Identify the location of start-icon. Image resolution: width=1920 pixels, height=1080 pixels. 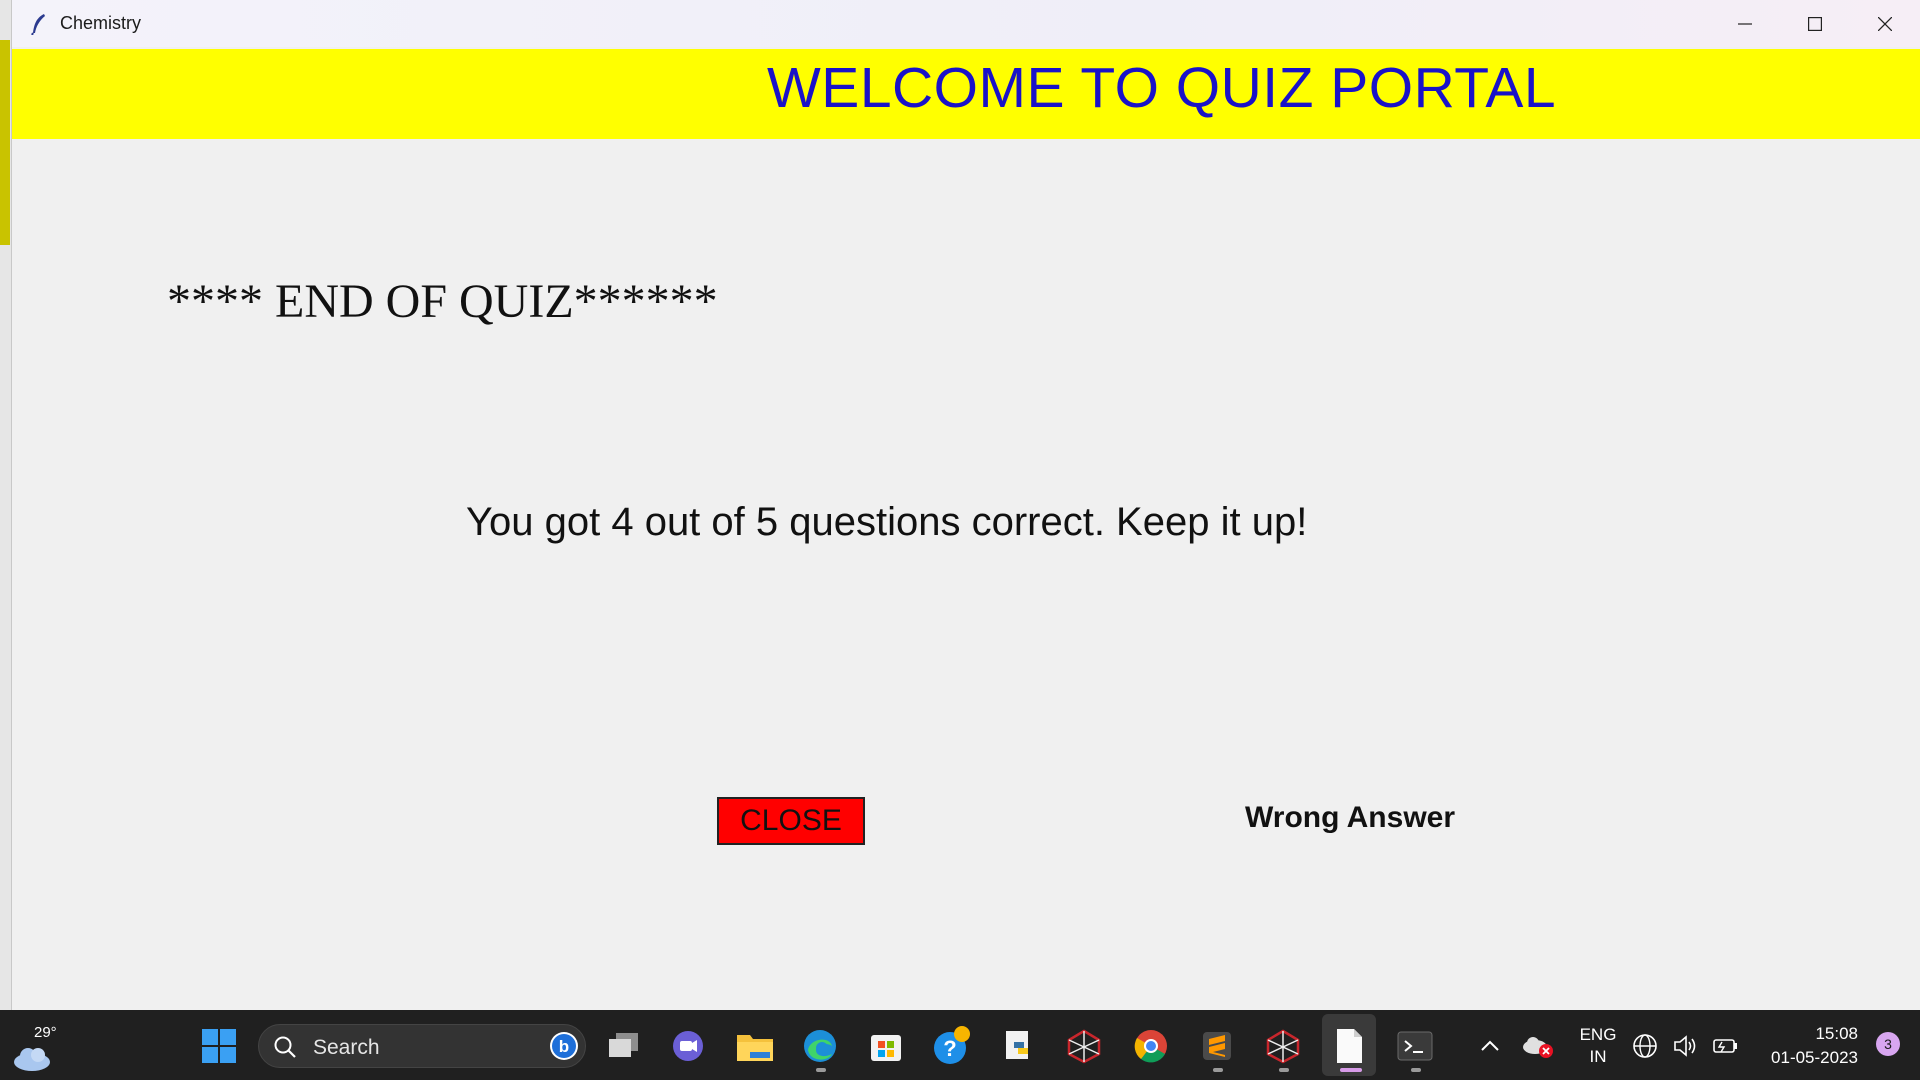
(219, 1046).